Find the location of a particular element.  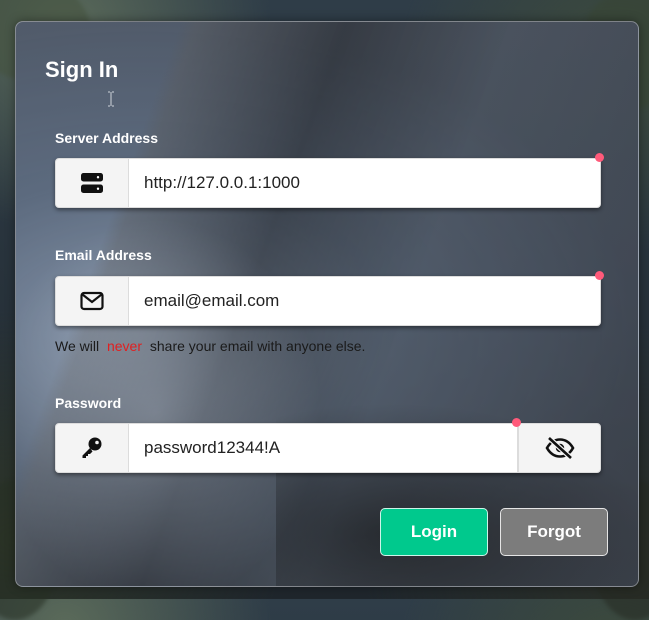

password-group: password12344!A is located at coordinates (328, 445).